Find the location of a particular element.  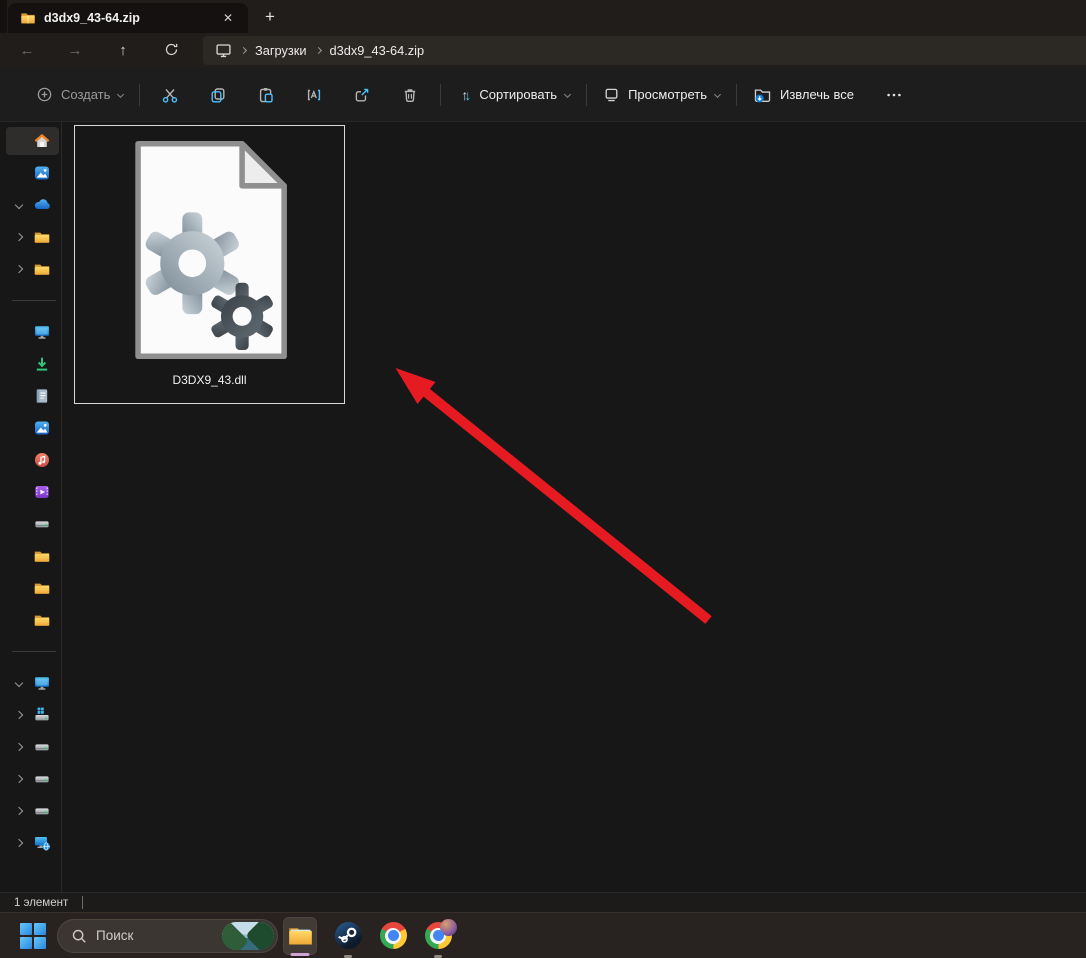

create-label: Создать is located at coordinates (86, 94).